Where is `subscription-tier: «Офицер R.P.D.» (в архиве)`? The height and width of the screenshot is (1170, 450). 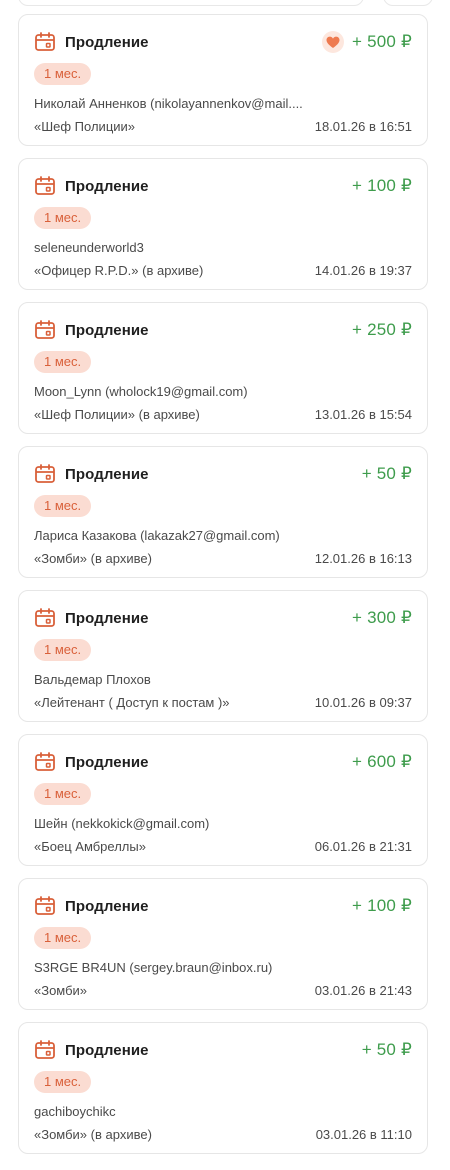
subscription-tier: «Офицер R.P.D.» (в архиве) is located at coordinates (119, 270).